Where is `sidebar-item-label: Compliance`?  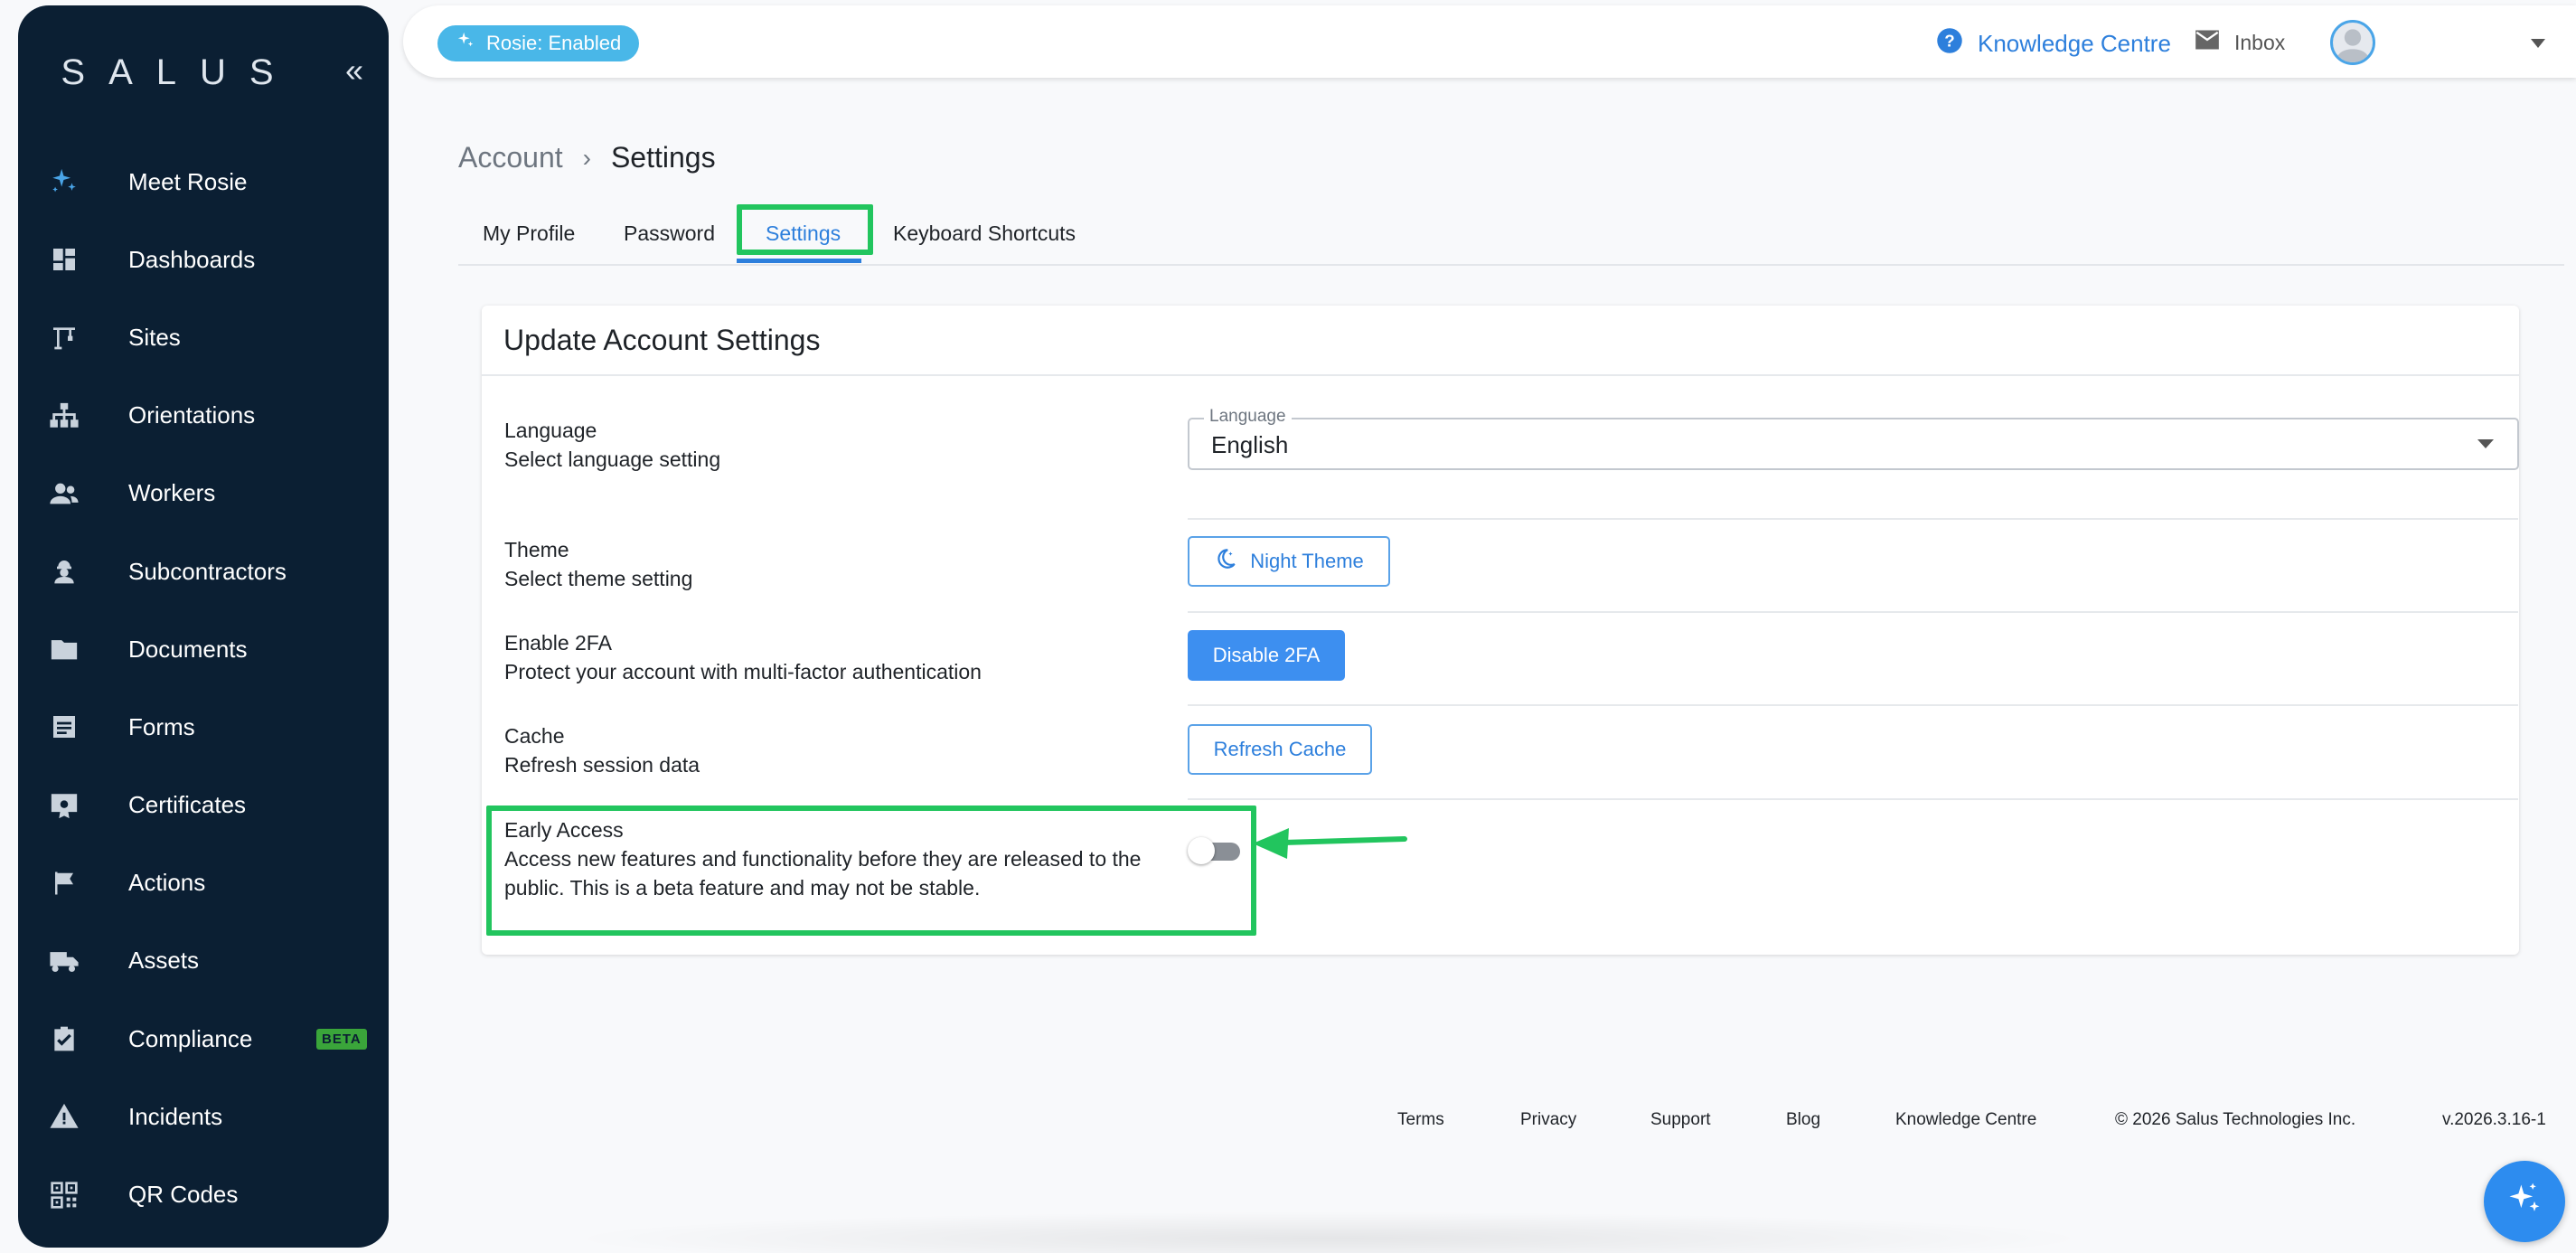 sidebar-item-label: Compliance is located at coordinates (191, 1038).